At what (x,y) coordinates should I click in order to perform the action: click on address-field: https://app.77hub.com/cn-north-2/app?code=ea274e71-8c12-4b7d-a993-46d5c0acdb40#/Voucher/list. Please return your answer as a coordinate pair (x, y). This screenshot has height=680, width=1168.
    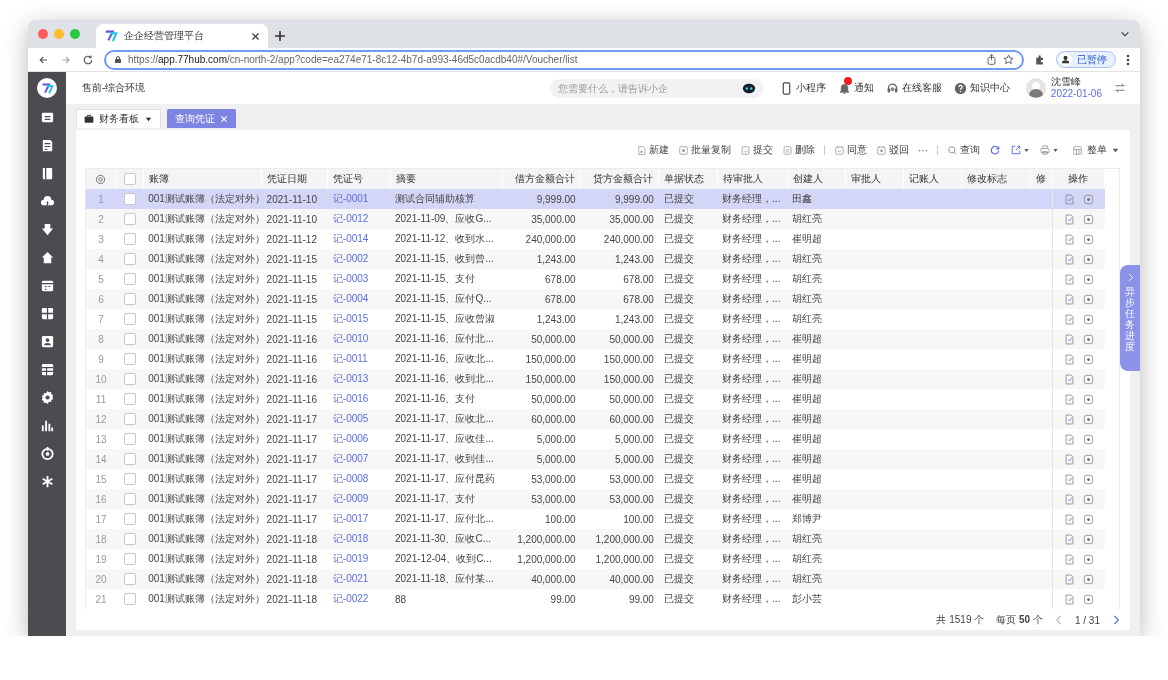
    Looking at the image, I should click on (564, 59).